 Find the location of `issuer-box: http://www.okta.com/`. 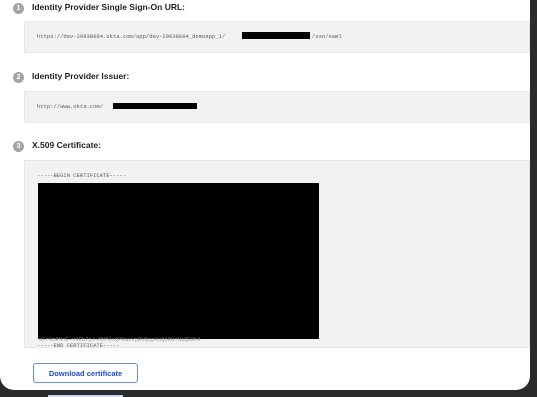

issuer-box: http://www.okta.com/ is located at coordinates (277, 107).